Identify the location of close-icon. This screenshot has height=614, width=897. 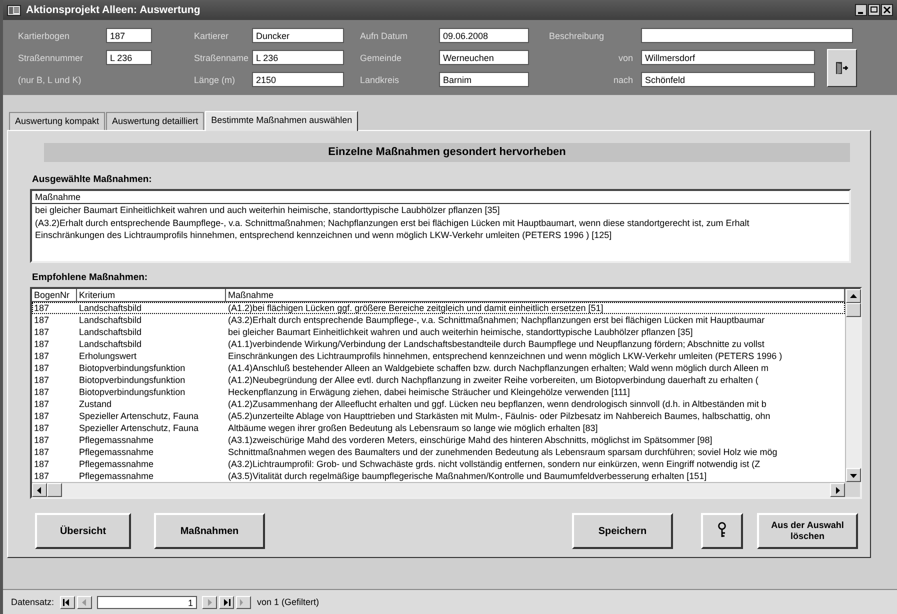
(887, 10).